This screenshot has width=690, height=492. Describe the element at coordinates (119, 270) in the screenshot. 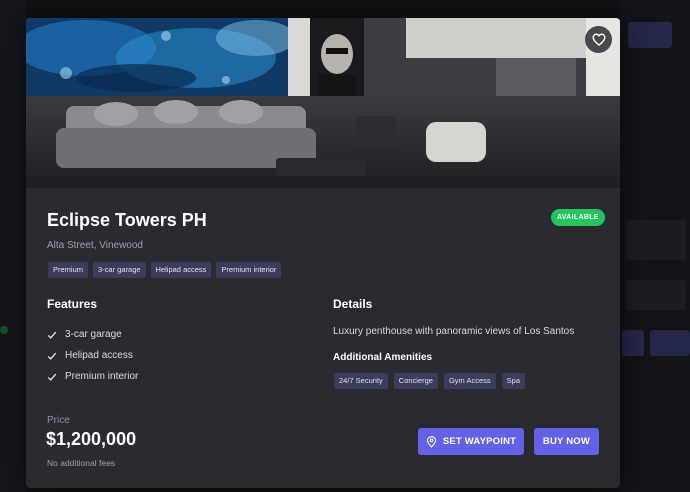

I see `tag-chip: 3-car garage` at that location.